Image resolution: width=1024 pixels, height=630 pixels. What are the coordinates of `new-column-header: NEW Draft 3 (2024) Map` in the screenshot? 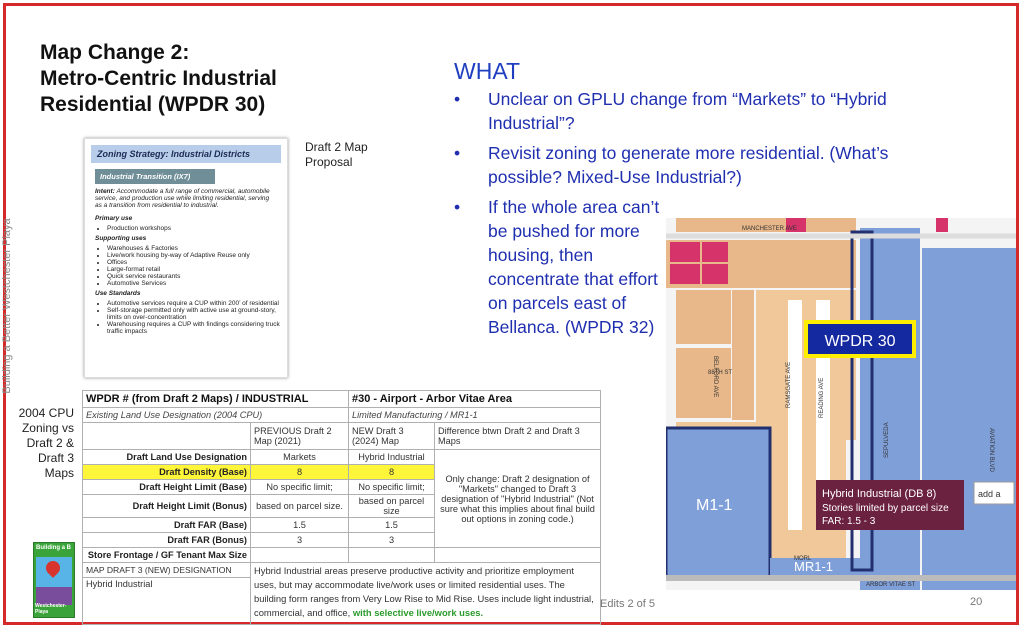 It's located at (391, 436).